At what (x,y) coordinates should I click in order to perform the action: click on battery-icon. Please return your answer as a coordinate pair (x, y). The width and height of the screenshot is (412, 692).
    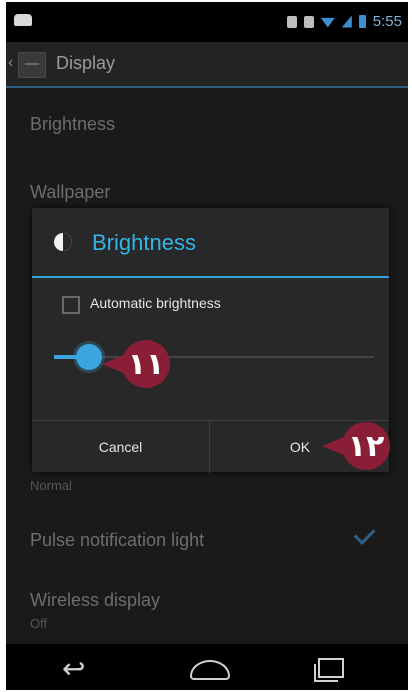
    Looking at the image, I should click on (362, 21).